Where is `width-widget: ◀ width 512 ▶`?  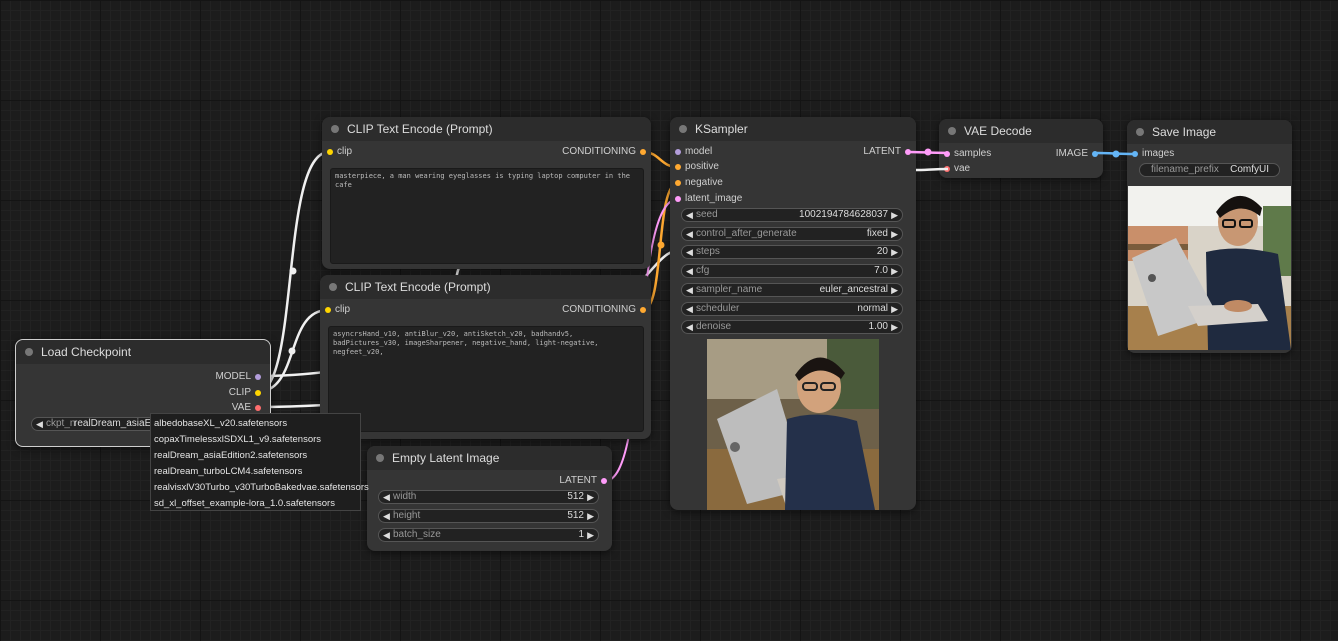
width-widget: ◀ width 512 ▶ is located at coordinates (488, 497).